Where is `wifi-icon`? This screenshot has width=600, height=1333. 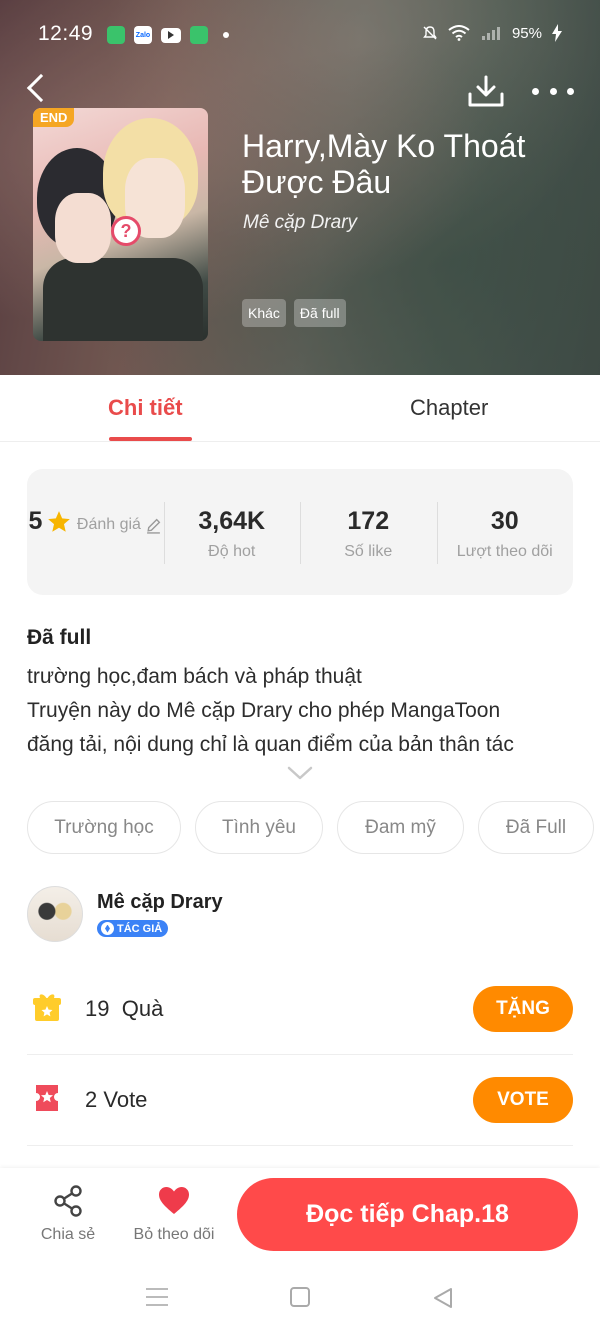
wifi-icon is located at coordinates (459, 33).